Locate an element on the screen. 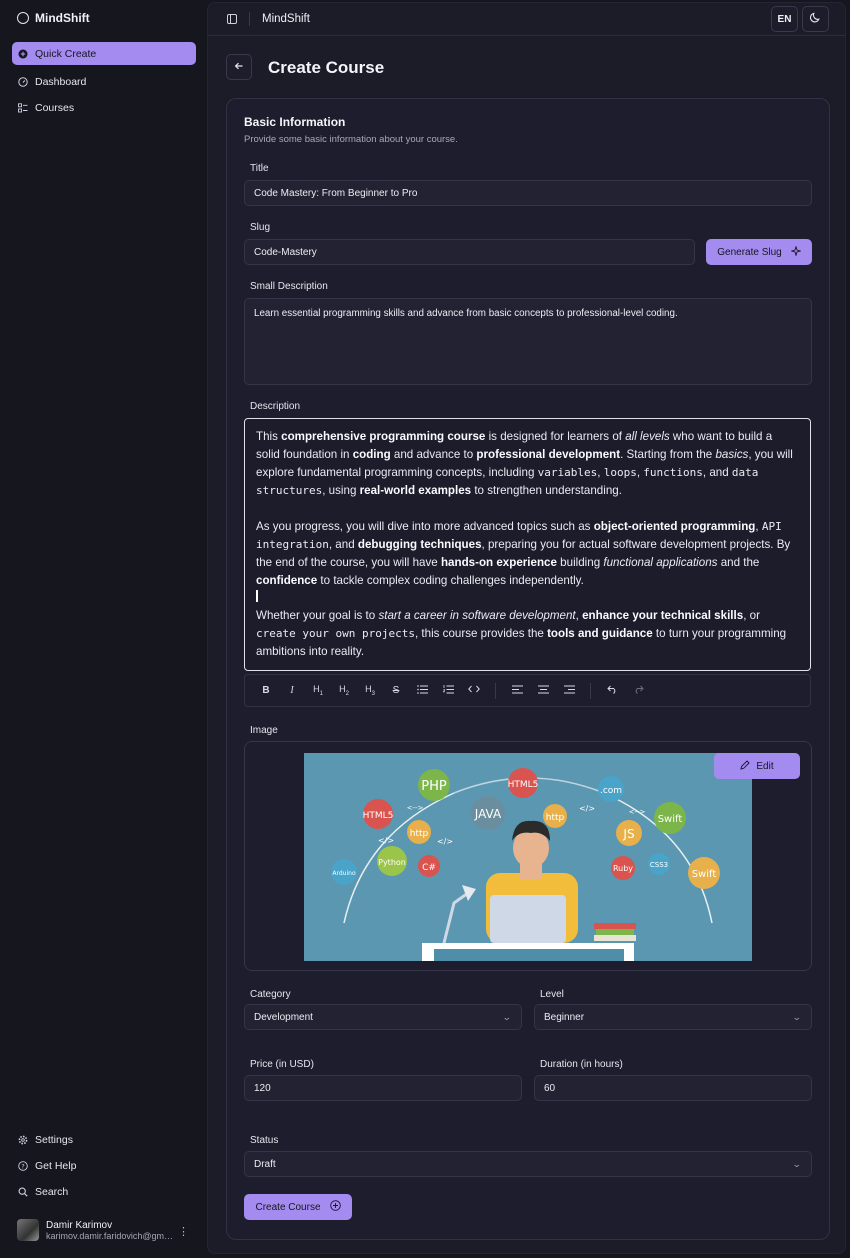  category-label: Category is located at coordinates (270, 994).